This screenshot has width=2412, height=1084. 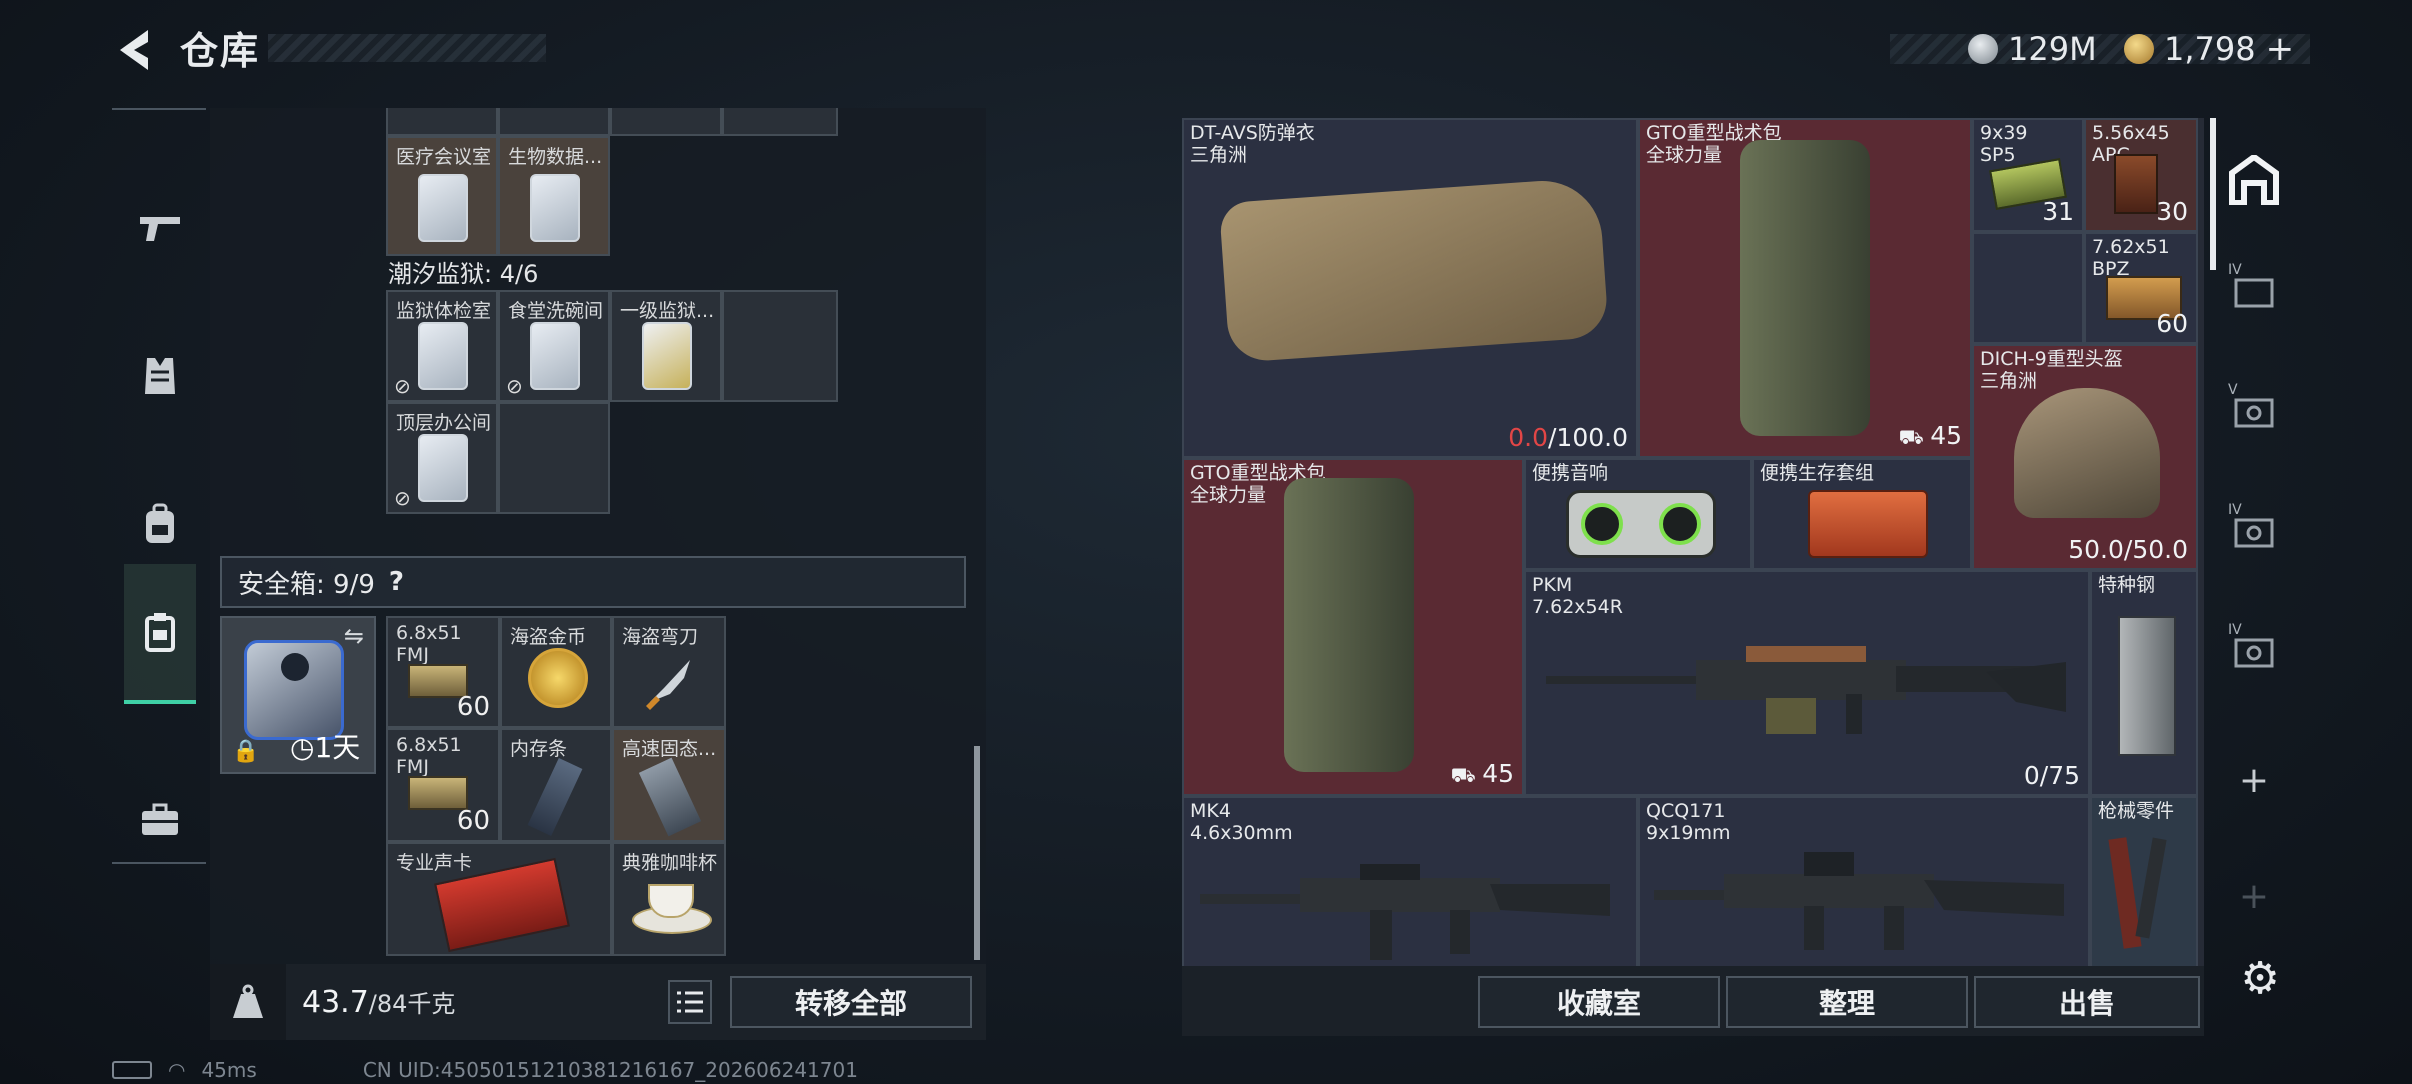 What do you see at coordinates (134, 50) in the screenshot?
I see `back-icon` at bounding box center [134, 50].